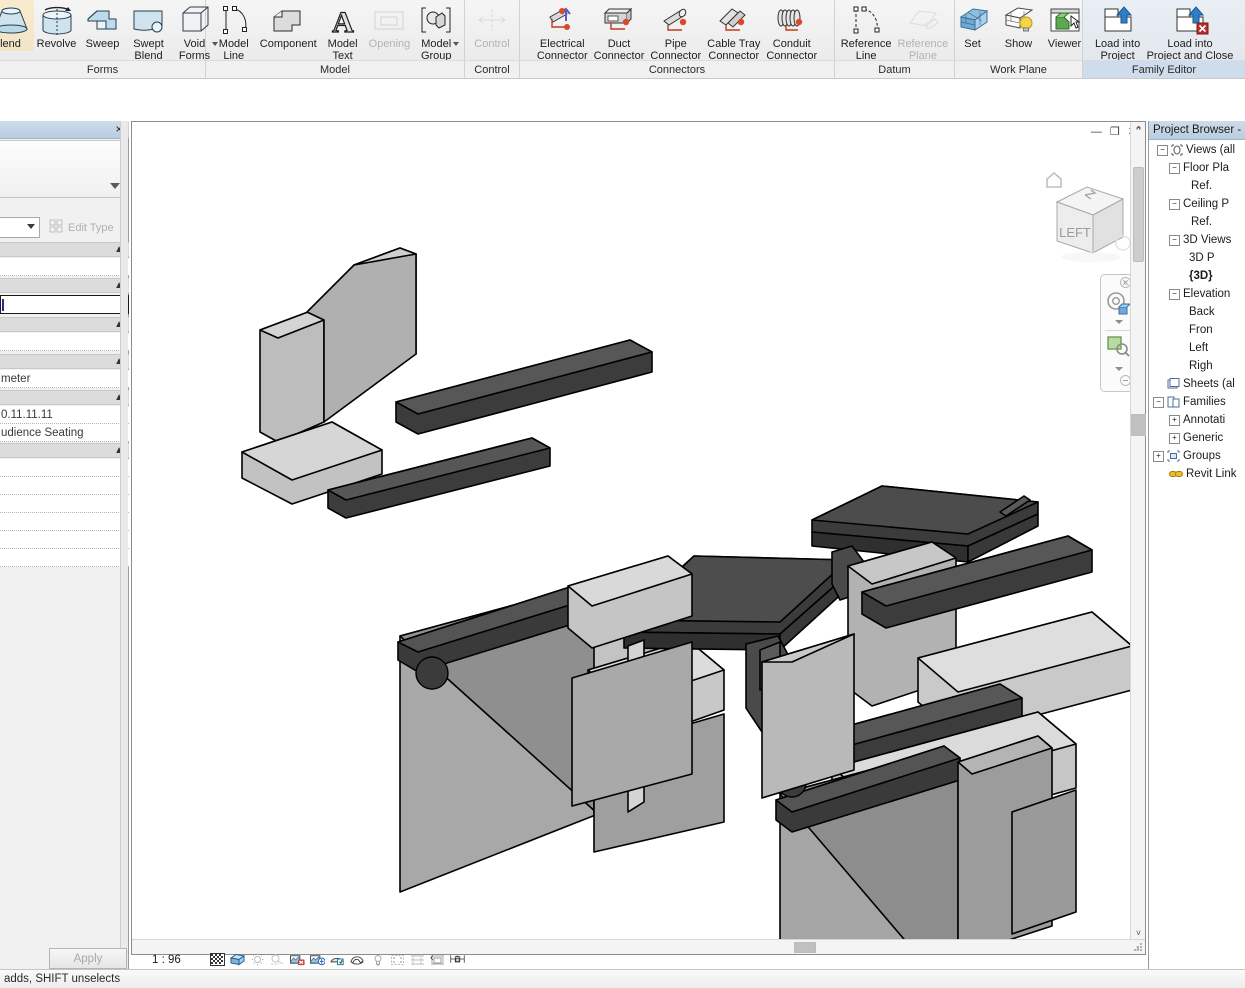 This screenshot has height=988, width=1245. I want to click on rendering-dialog-icon, so click(297, 959).